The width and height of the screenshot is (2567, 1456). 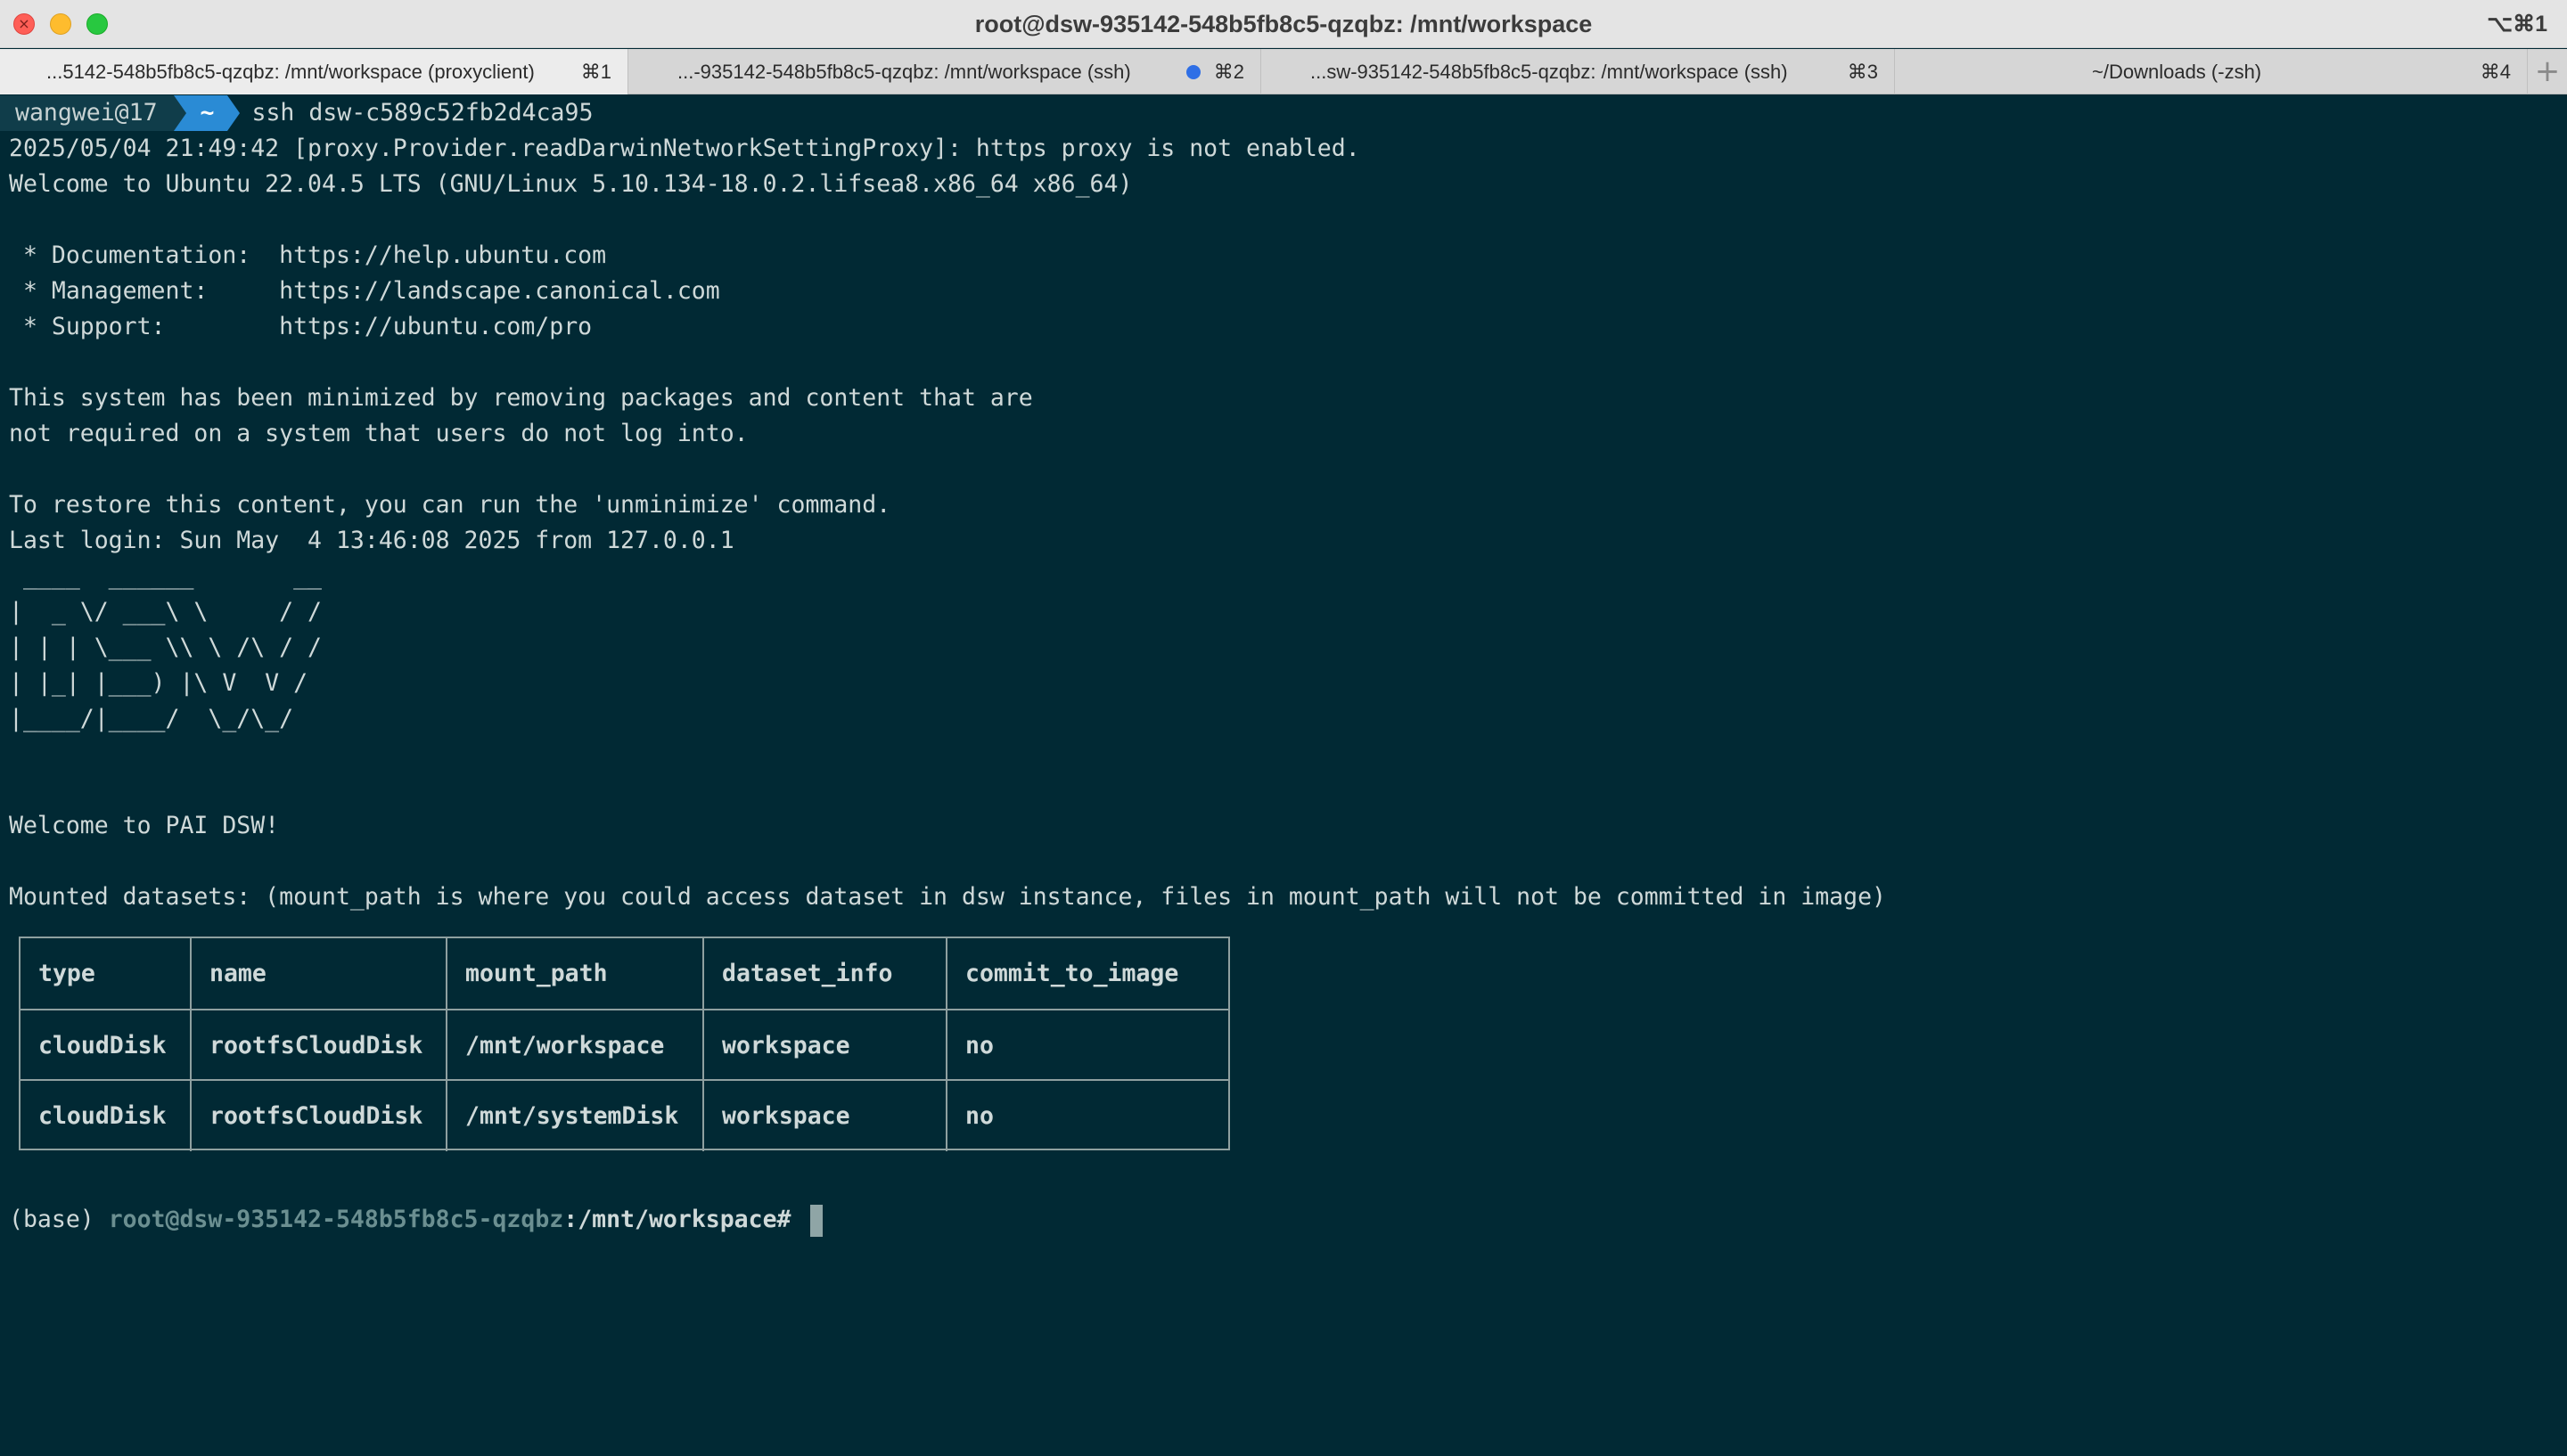 I want to click on output-line: Welcome to PAI DSW!, so click(x=144, y=826).